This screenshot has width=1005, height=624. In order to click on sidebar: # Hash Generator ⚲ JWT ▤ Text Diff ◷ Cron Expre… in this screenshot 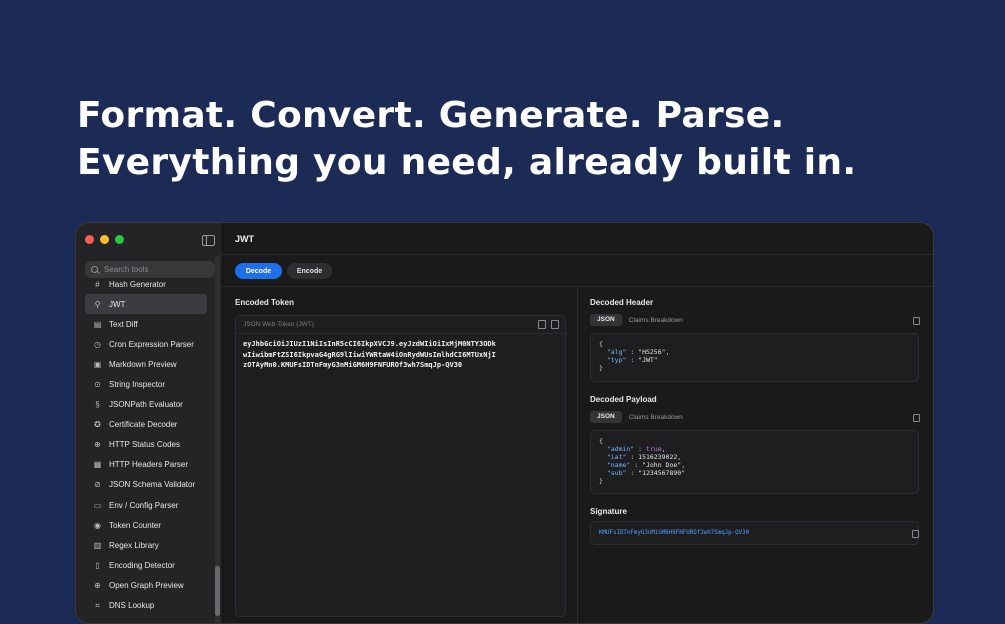, I will do `click(149, 423)`.